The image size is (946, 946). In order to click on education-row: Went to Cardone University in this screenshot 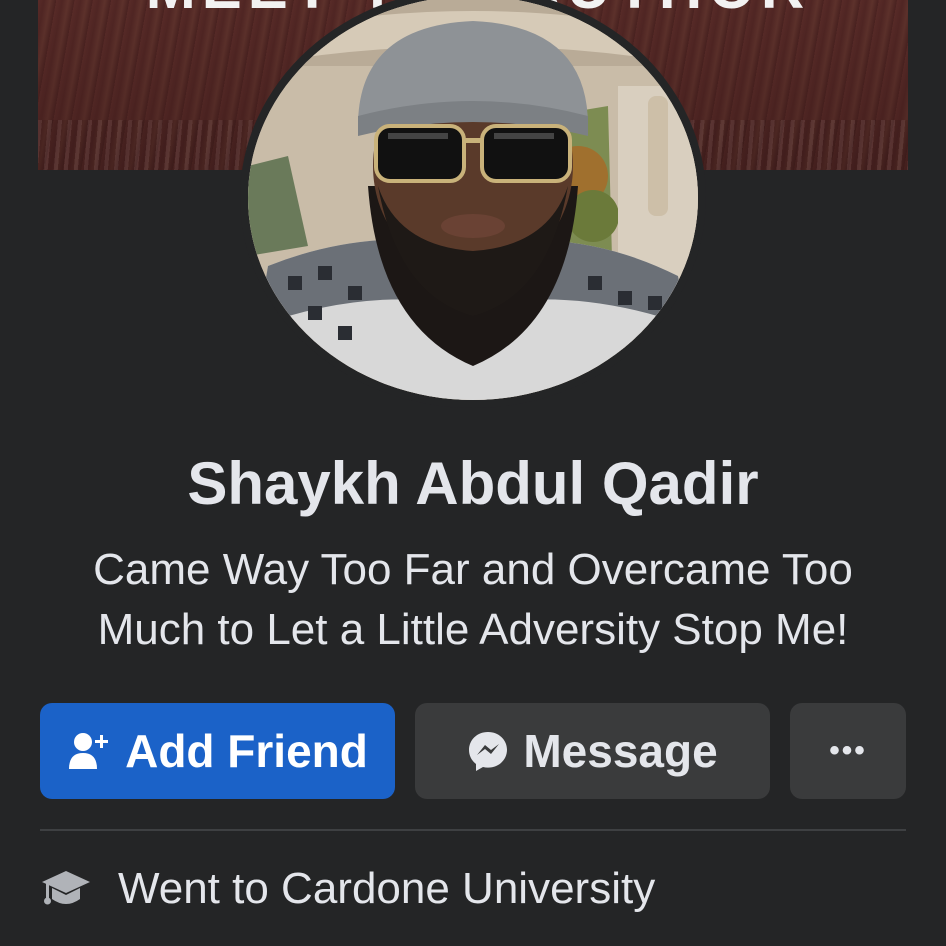, I will do `click(346, 889)`.